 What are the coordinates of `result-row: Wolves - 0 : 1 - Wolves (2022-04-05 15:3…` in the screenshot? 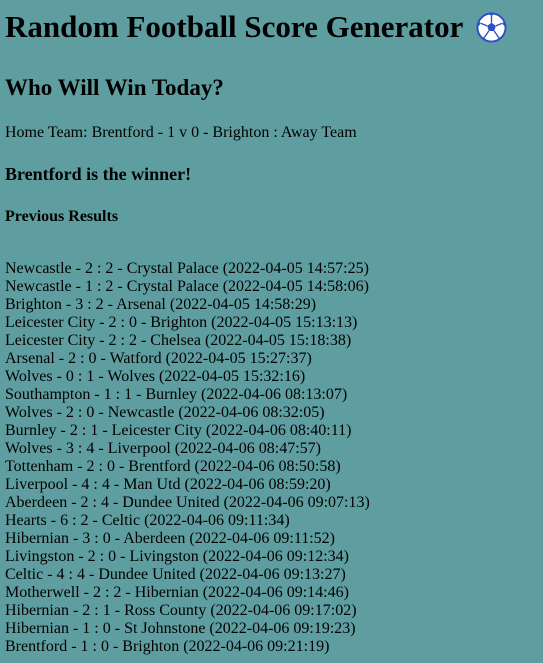 It's located at (155, 376).